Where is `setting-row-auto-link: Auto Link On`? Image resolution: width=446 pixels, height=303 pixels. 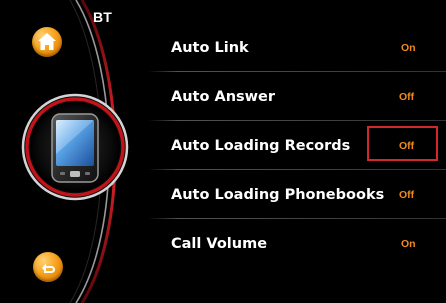
setting-row-auto-link: Auto Link On is located at coordinates (288, 47).